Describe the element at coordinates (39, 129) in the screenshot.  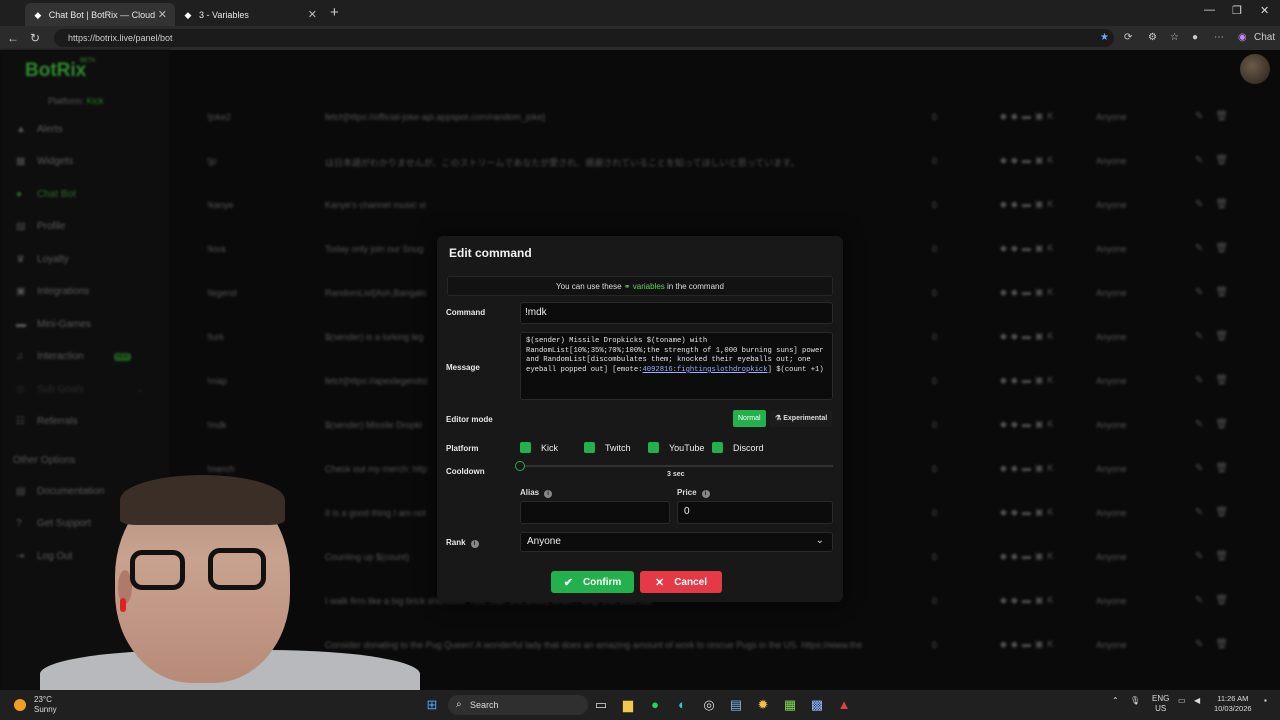
I see `sidebar-item-alerts: ▲ Alerts` at that location.